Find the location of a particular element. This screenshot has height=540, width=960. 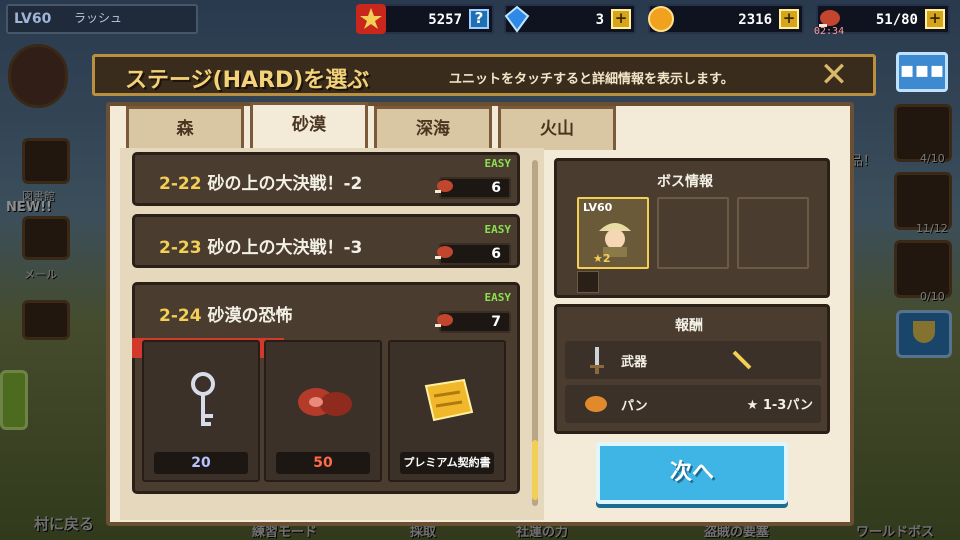

cost-value: 7 is located at coordinates (496, 322).